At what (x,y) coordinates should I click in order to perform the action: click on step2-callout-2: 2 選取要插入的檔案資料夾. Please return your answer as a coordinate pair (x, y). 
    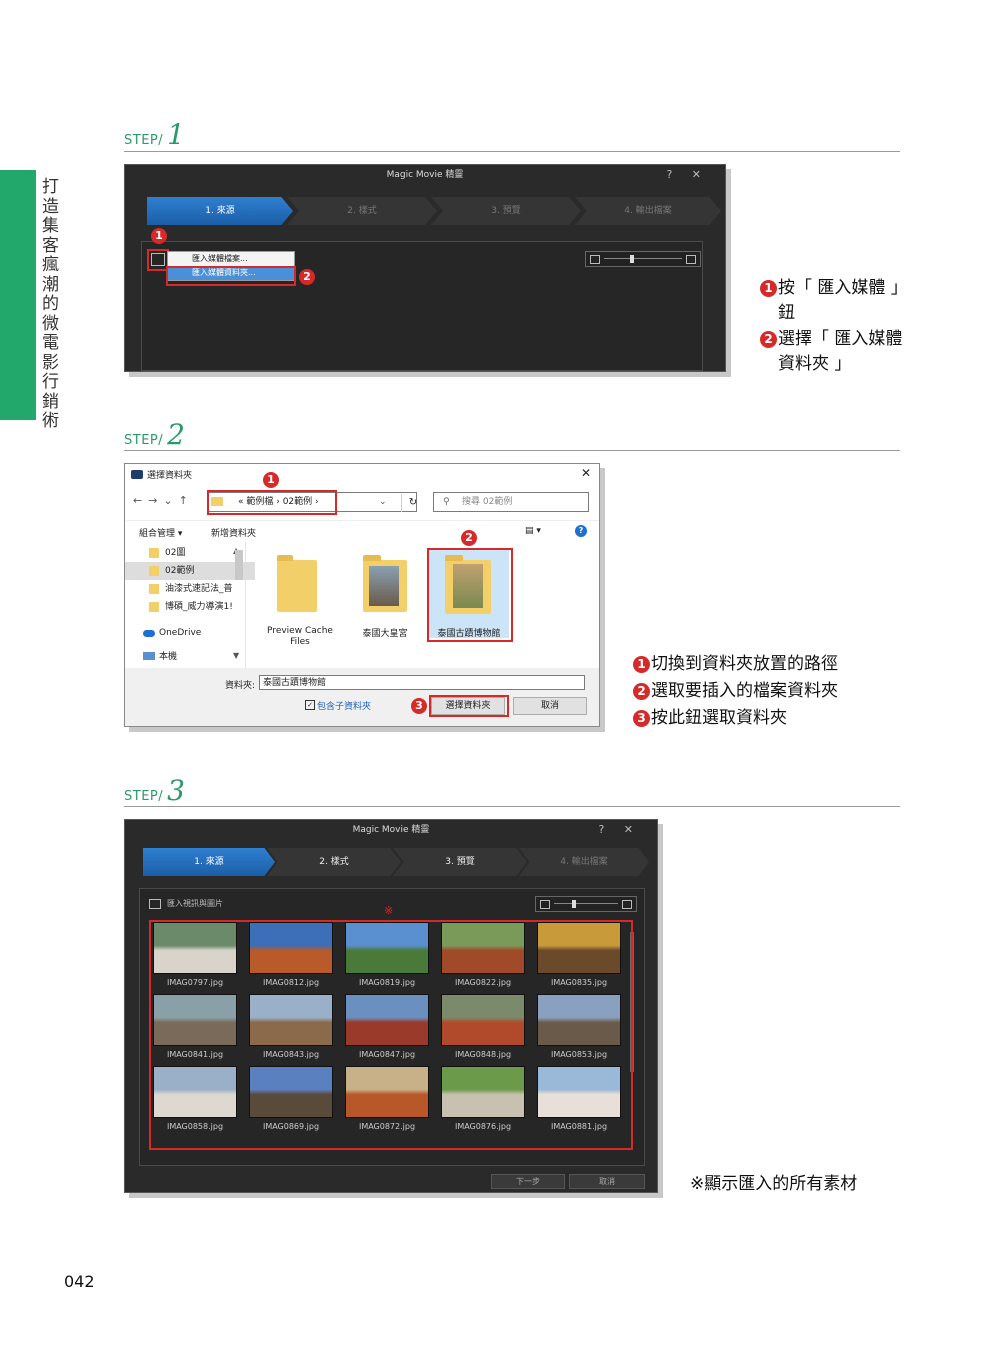
    Looking at the image, I should click on (763, 691).